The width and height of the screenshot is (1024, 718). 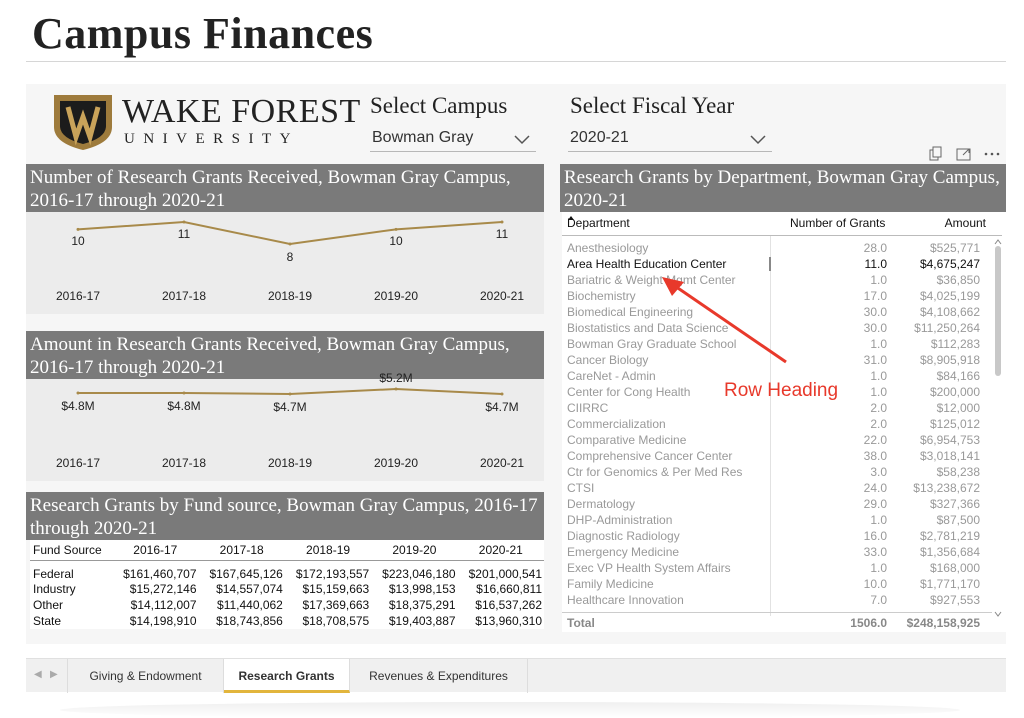 I want to click on department-name: Healthcare Innovation, so click(x=625, y=600).